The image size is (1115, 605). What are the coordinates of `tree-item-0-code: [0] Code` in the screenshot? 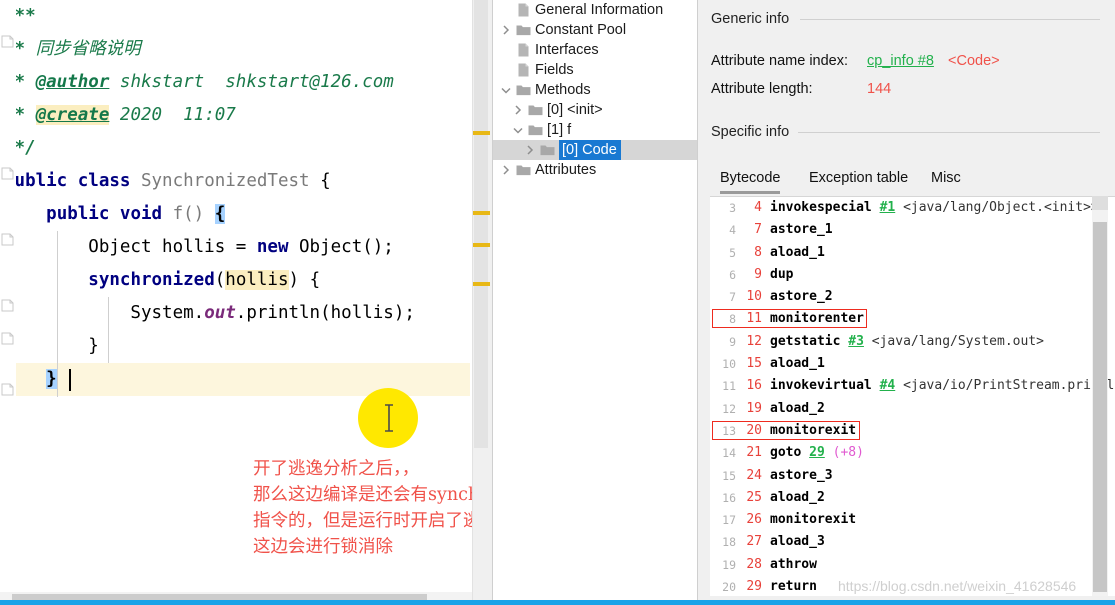 It's located at (595, 150).